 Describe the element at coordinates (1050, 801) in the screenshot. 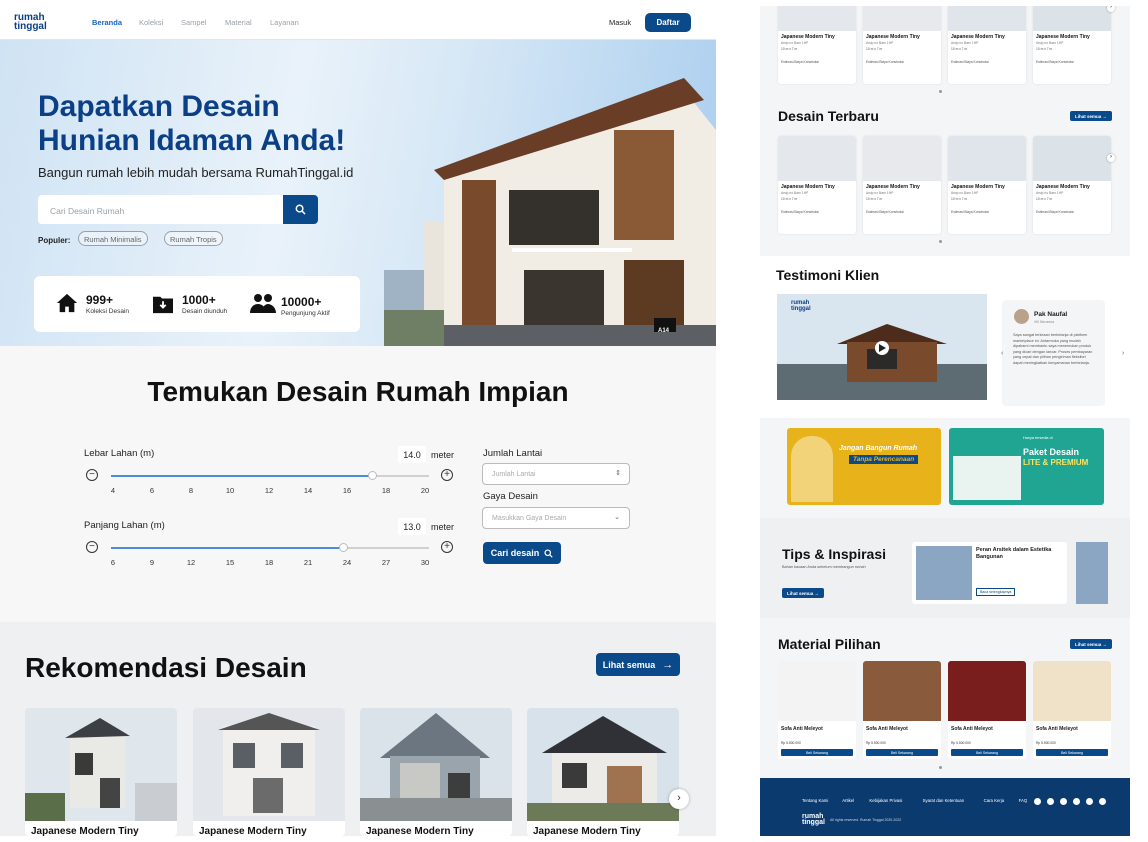

I see `twitter-icon` at that location.